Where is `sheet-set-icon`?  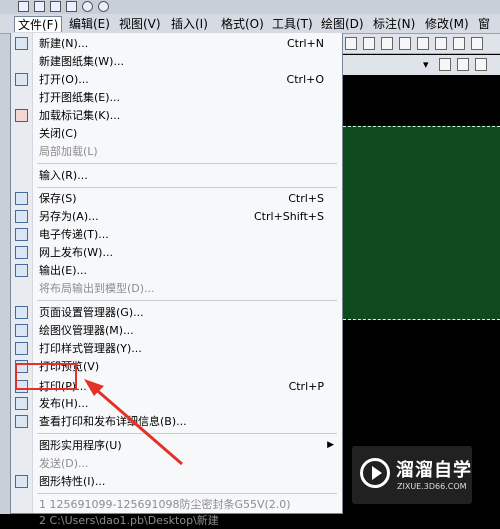
sheet-set-icon is located at coordinates (423, 43).